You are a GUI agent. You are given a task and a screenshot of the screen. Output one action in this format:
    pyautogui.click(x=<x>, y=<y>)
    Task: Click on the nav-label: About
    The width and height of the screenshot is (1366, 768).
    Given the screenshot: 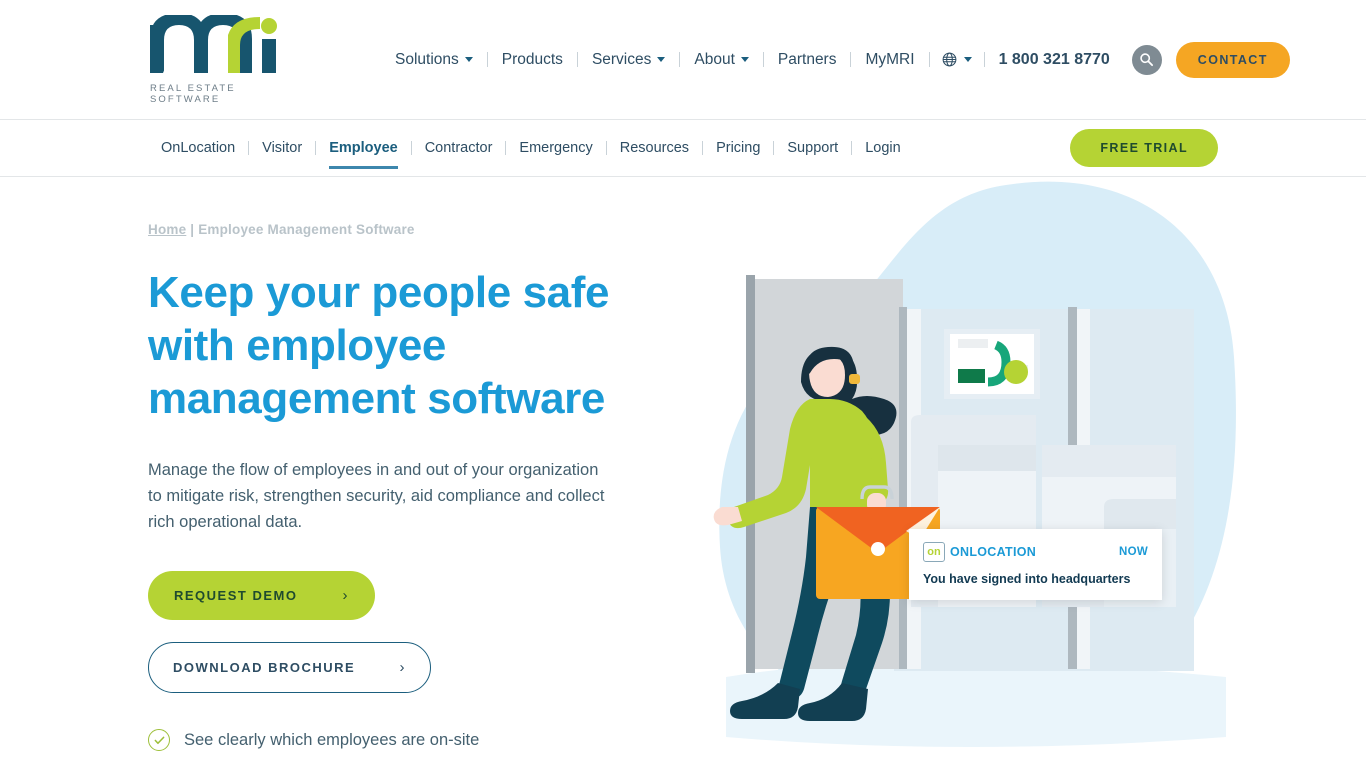 What is the action you would take?
    pyautogui.click(x=714, y=59)
    